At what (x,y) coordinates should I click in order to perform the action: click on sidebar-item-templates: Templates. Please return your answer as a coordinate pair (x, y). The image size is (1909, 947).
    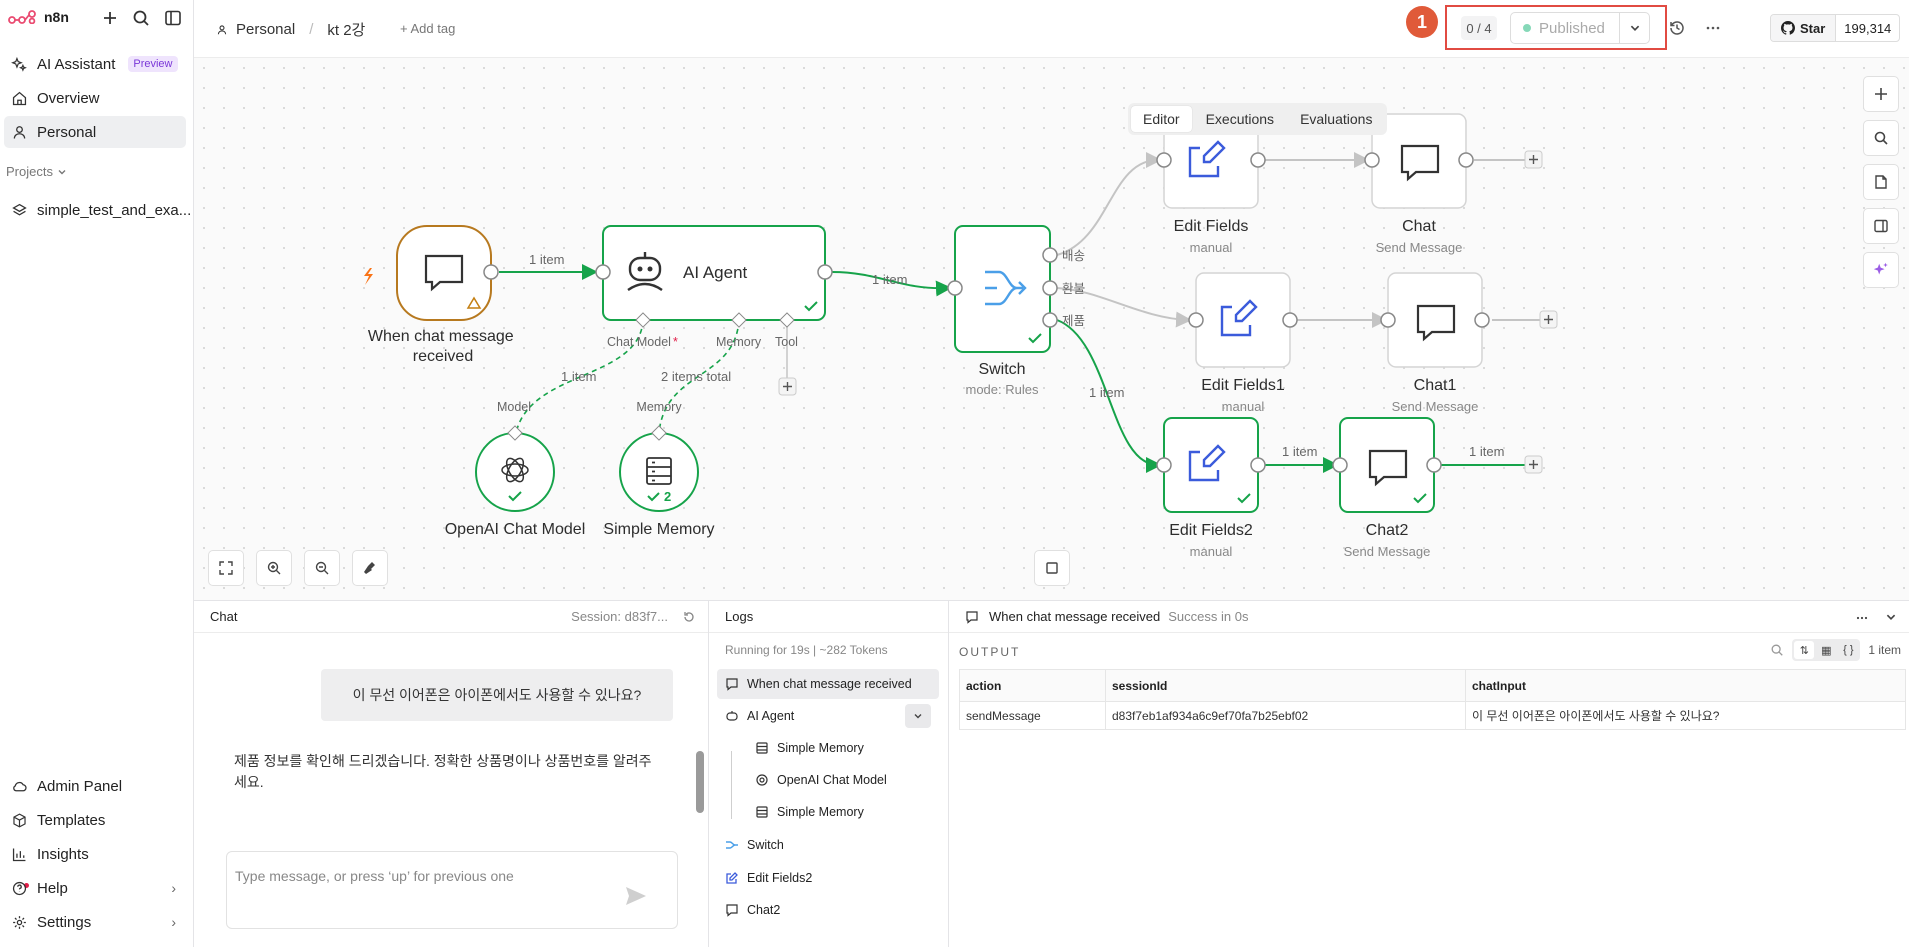
    Looking at the image, I should click on (95, 820).